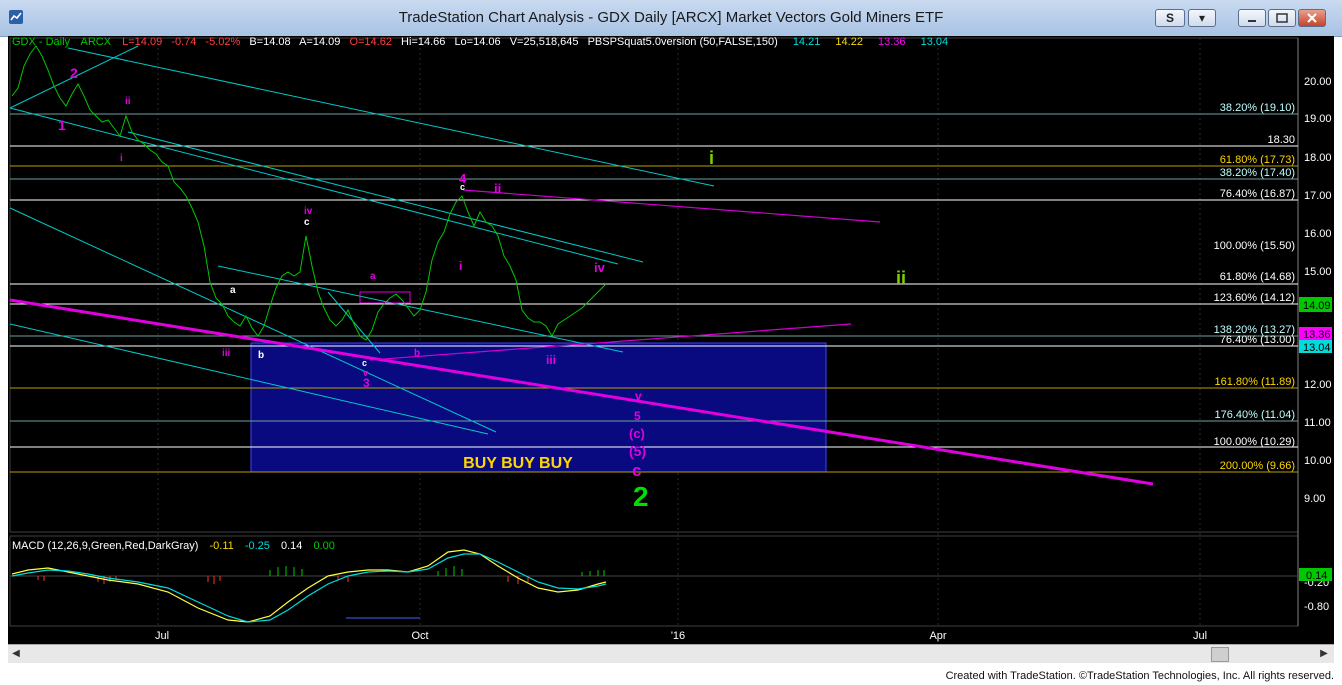 The image size is (1342, 685). I want to click on ind-badge-cyan-text: 13.04, so click(1317, 348).